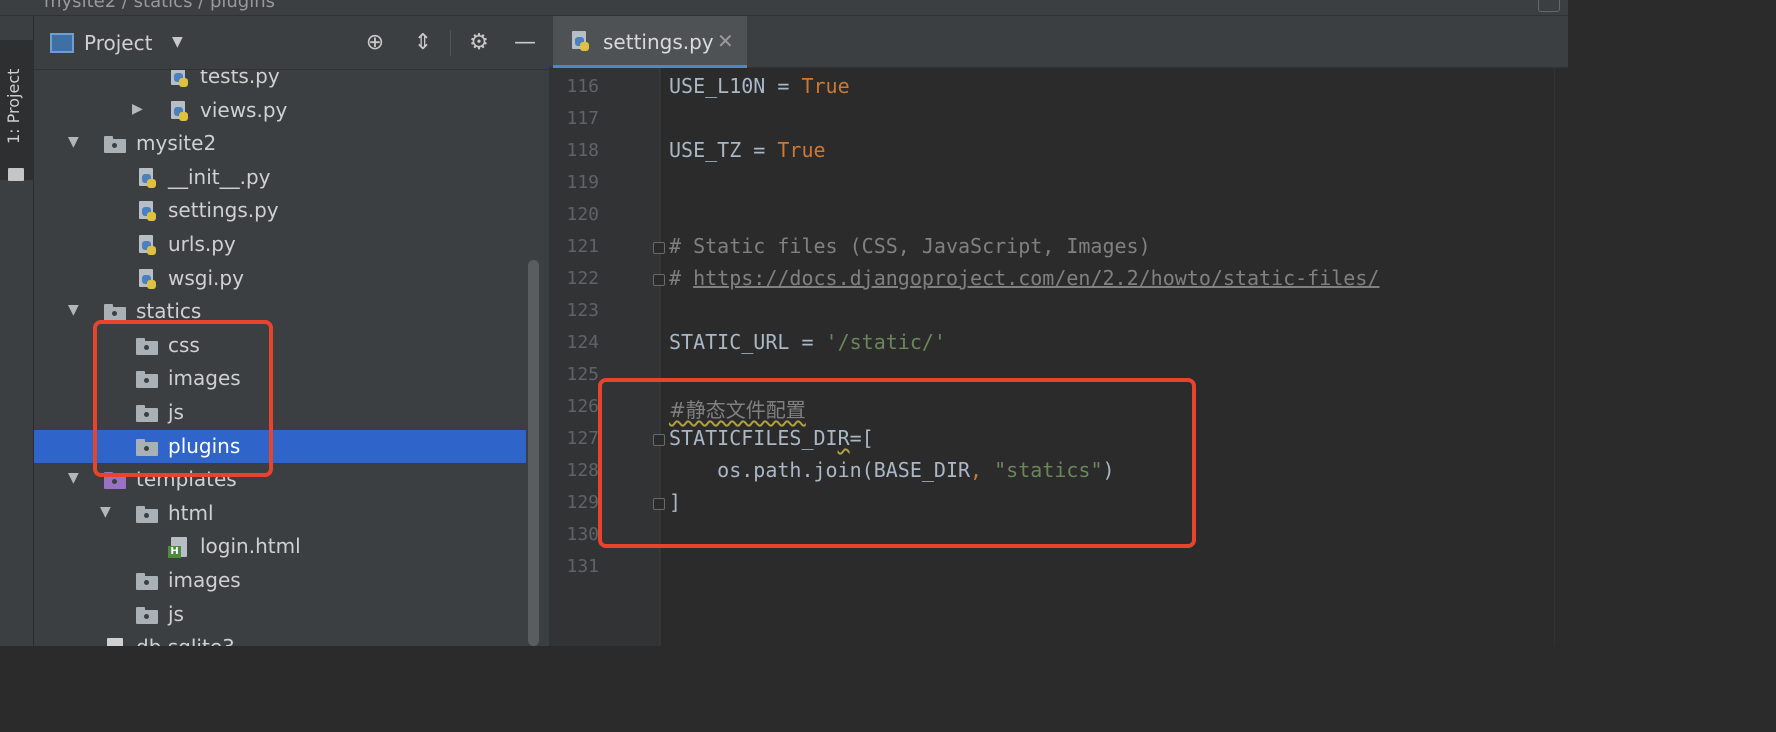 This screenshot has height=732, width=1776. I want to click on tree-item-label: login.html, so click(250, 546).